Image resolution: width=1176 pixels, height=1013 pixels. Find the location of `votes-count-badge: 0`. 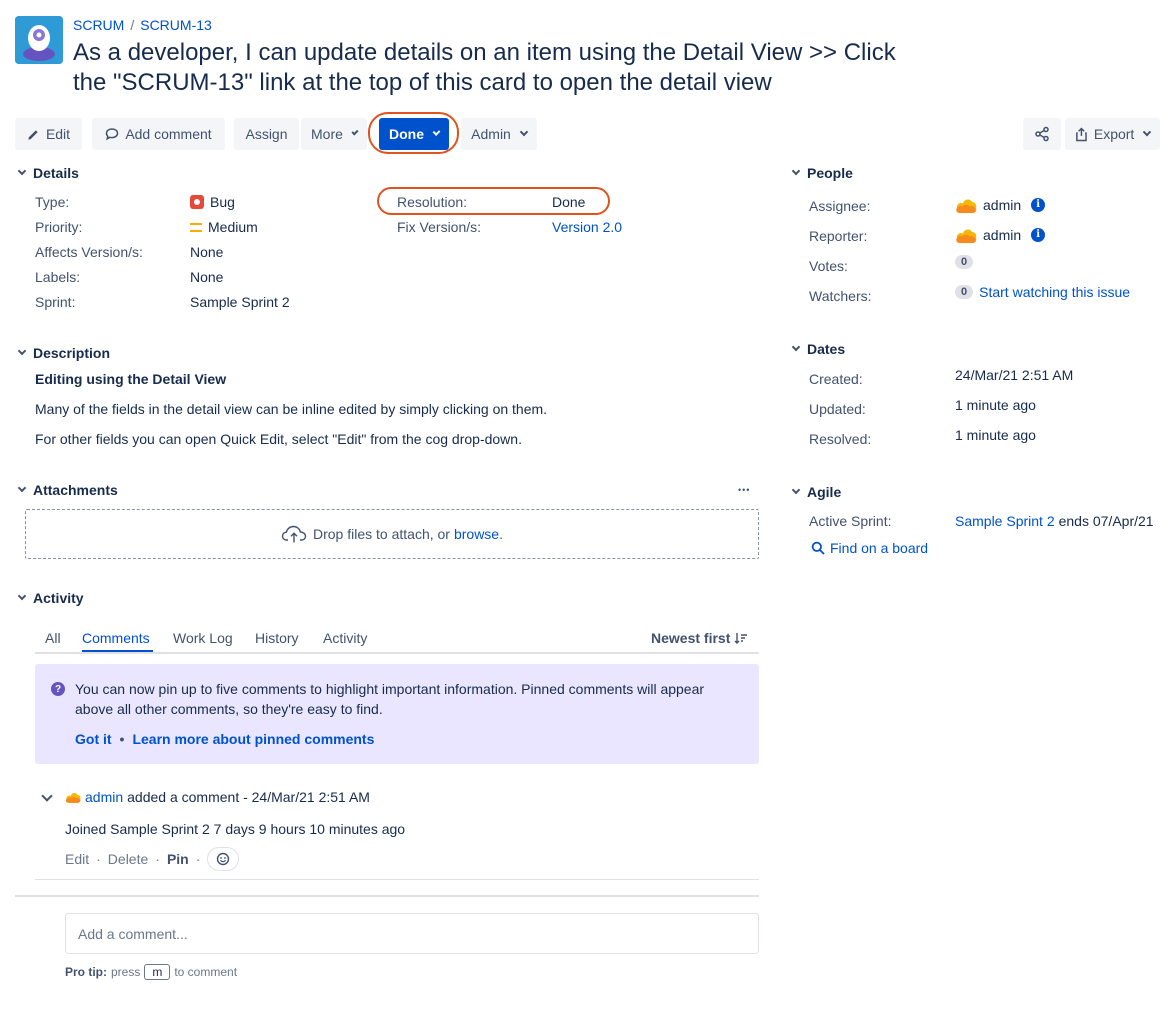

votes-count-badge: 0 is located at coordinates (964, 262).